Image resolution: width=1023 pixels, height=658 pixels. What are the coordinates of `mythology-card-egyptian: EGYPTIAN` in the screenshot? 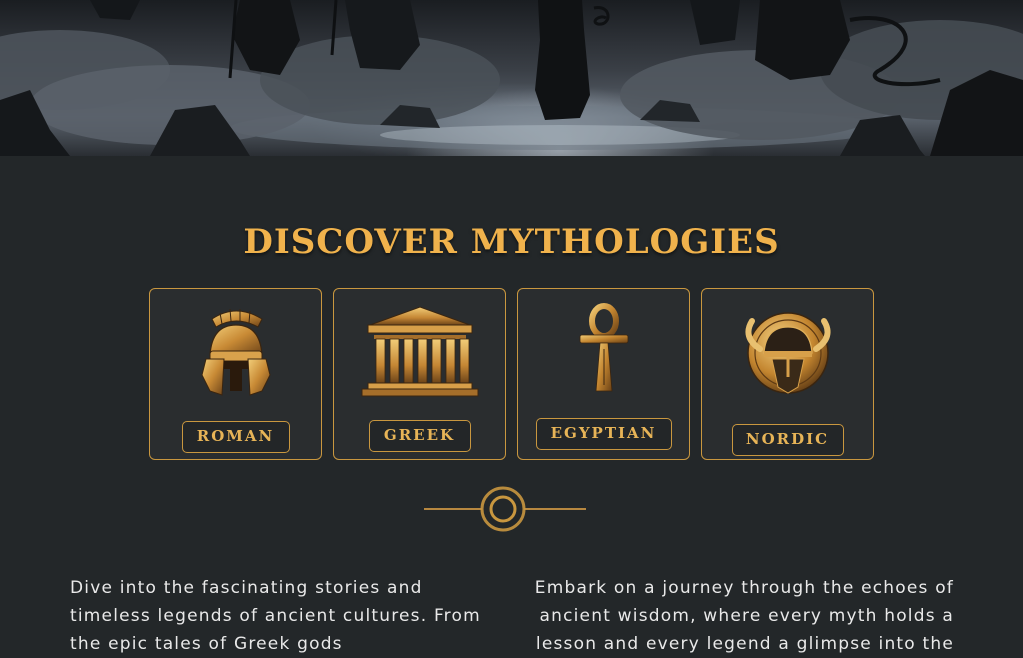 It's located at (603, 374).